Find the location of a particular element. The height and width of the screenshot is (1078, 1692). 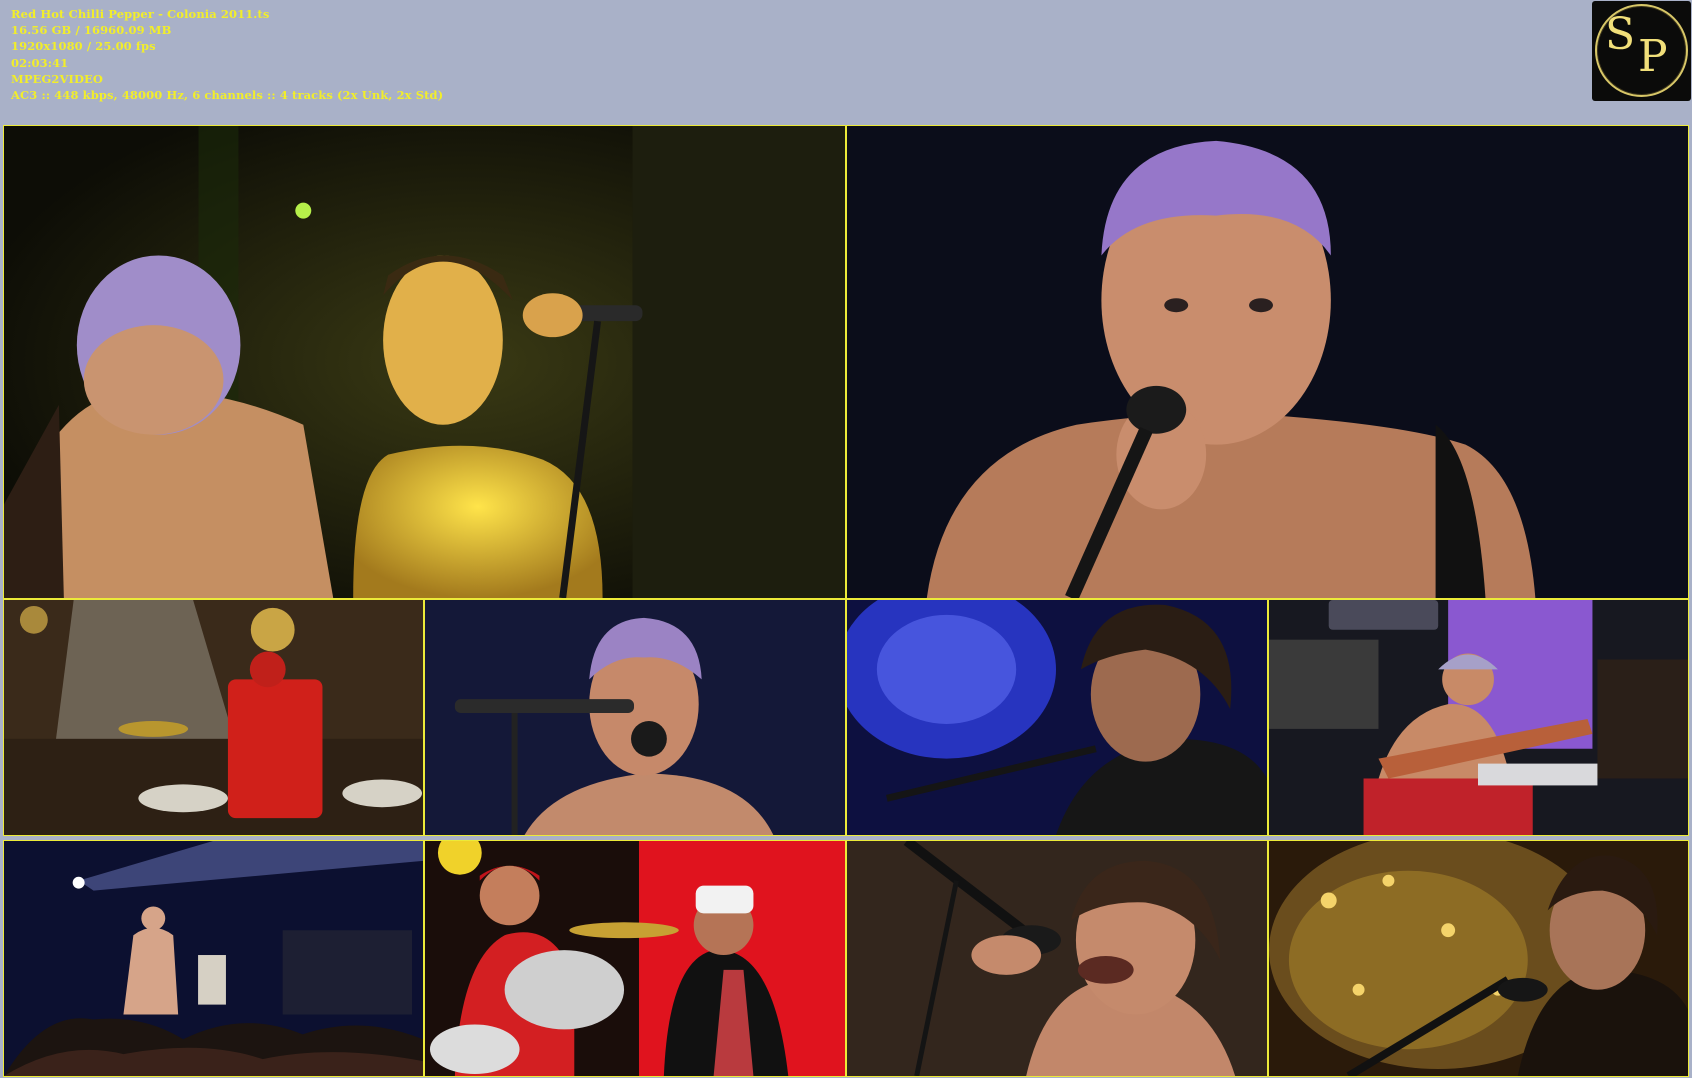

file-size: 16.56 GB / 16960.09 MB is located at coordinates (91, 30).